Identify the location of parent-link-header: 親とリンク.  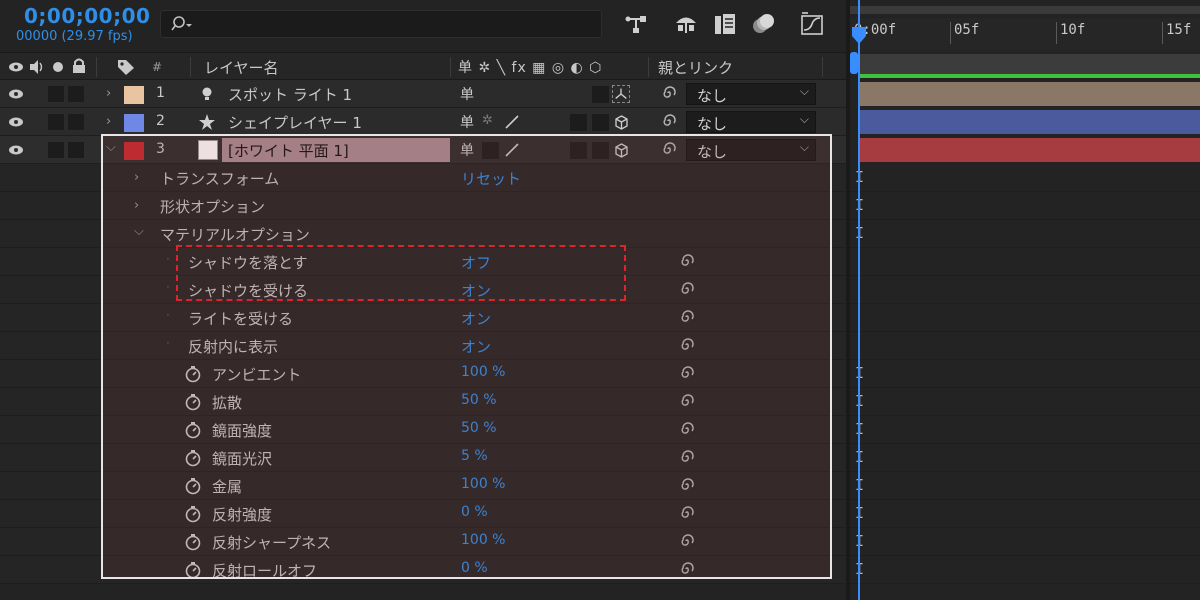
(695, 67).